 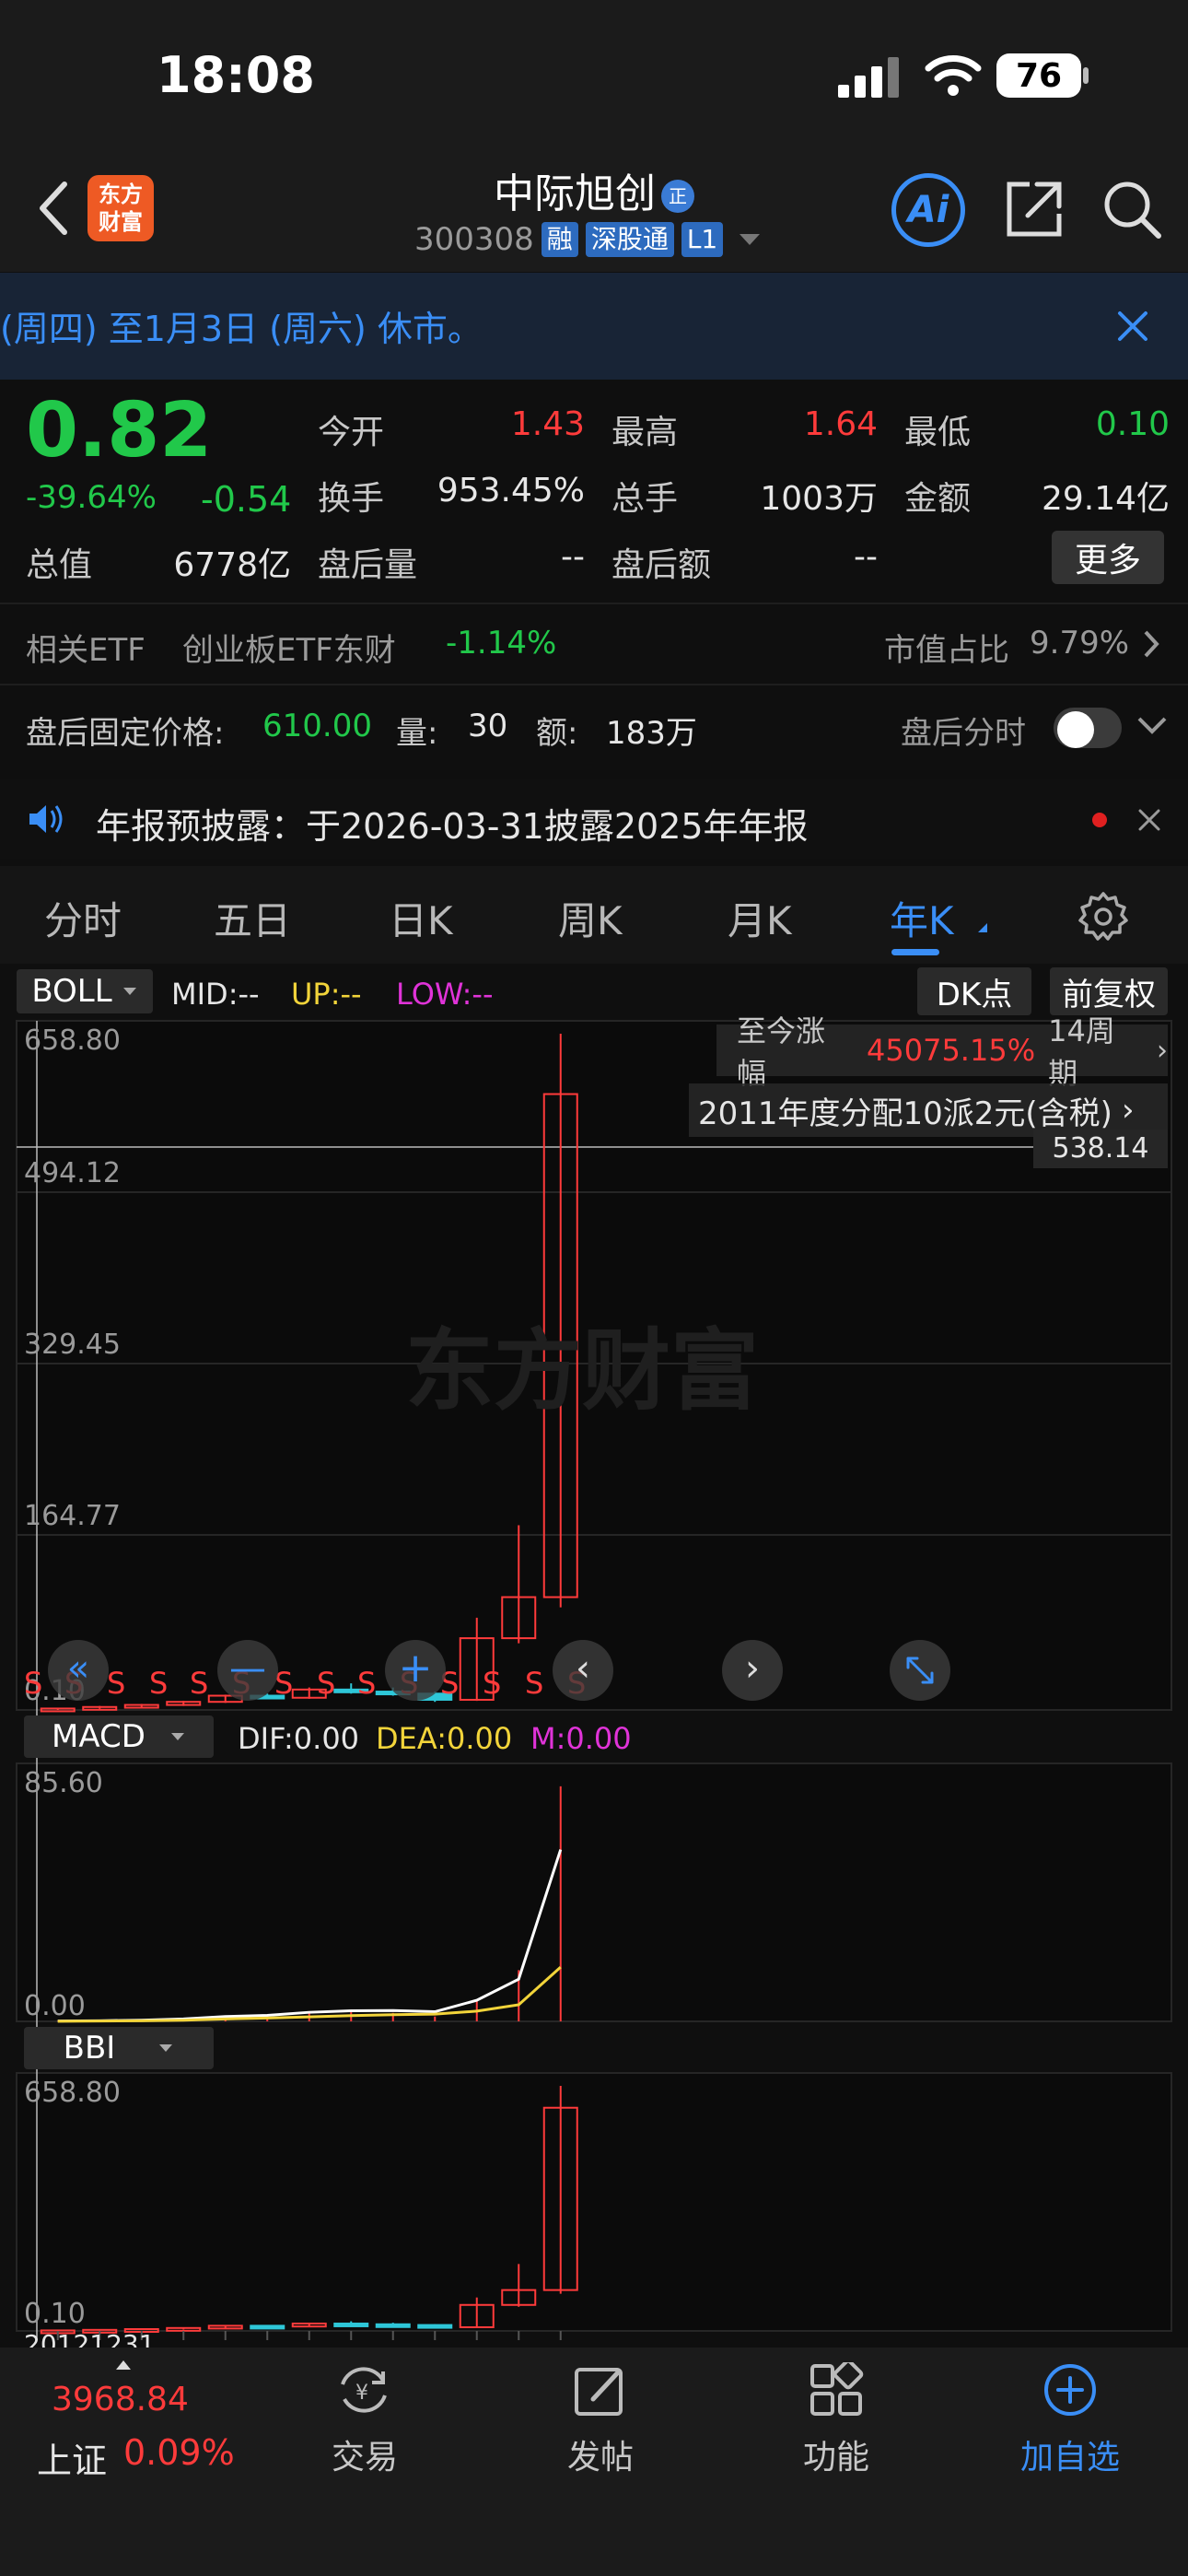 What do you see at coordinates (1108, 557) in the screenshot?
I see `more-button: 更多` at bounding box center [1108, 557].